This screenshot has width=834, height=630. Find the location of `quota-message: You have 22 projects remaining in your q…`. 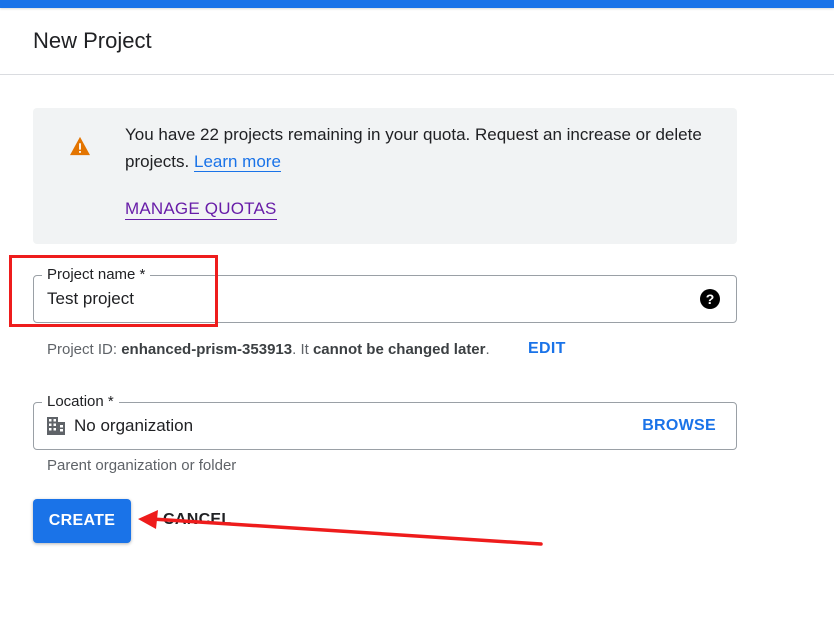

quota-message: You have 22 projects remaining in your q… is located at coordinates (415, 148).